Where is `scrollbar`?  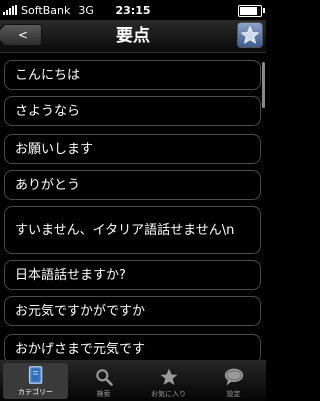
scrollbar is located at coordinates (263, 85).